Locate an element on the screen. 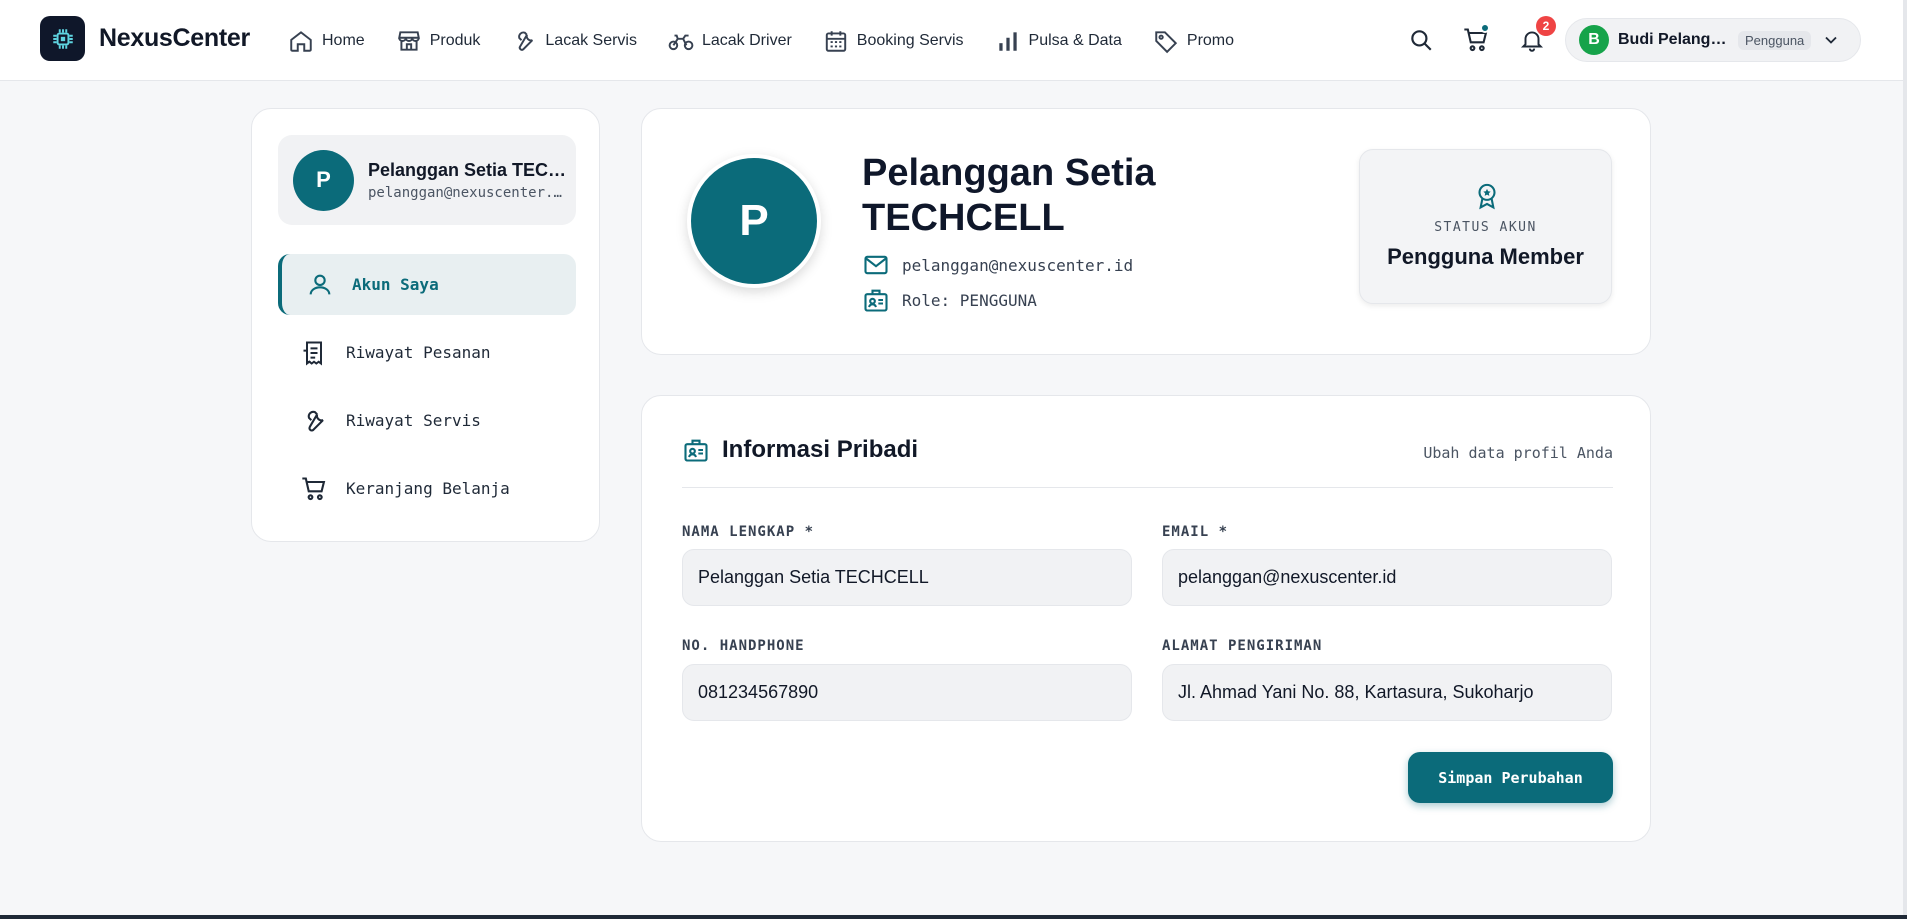  user-role-badge: Pengguna is located at coordinates (1775, 40).